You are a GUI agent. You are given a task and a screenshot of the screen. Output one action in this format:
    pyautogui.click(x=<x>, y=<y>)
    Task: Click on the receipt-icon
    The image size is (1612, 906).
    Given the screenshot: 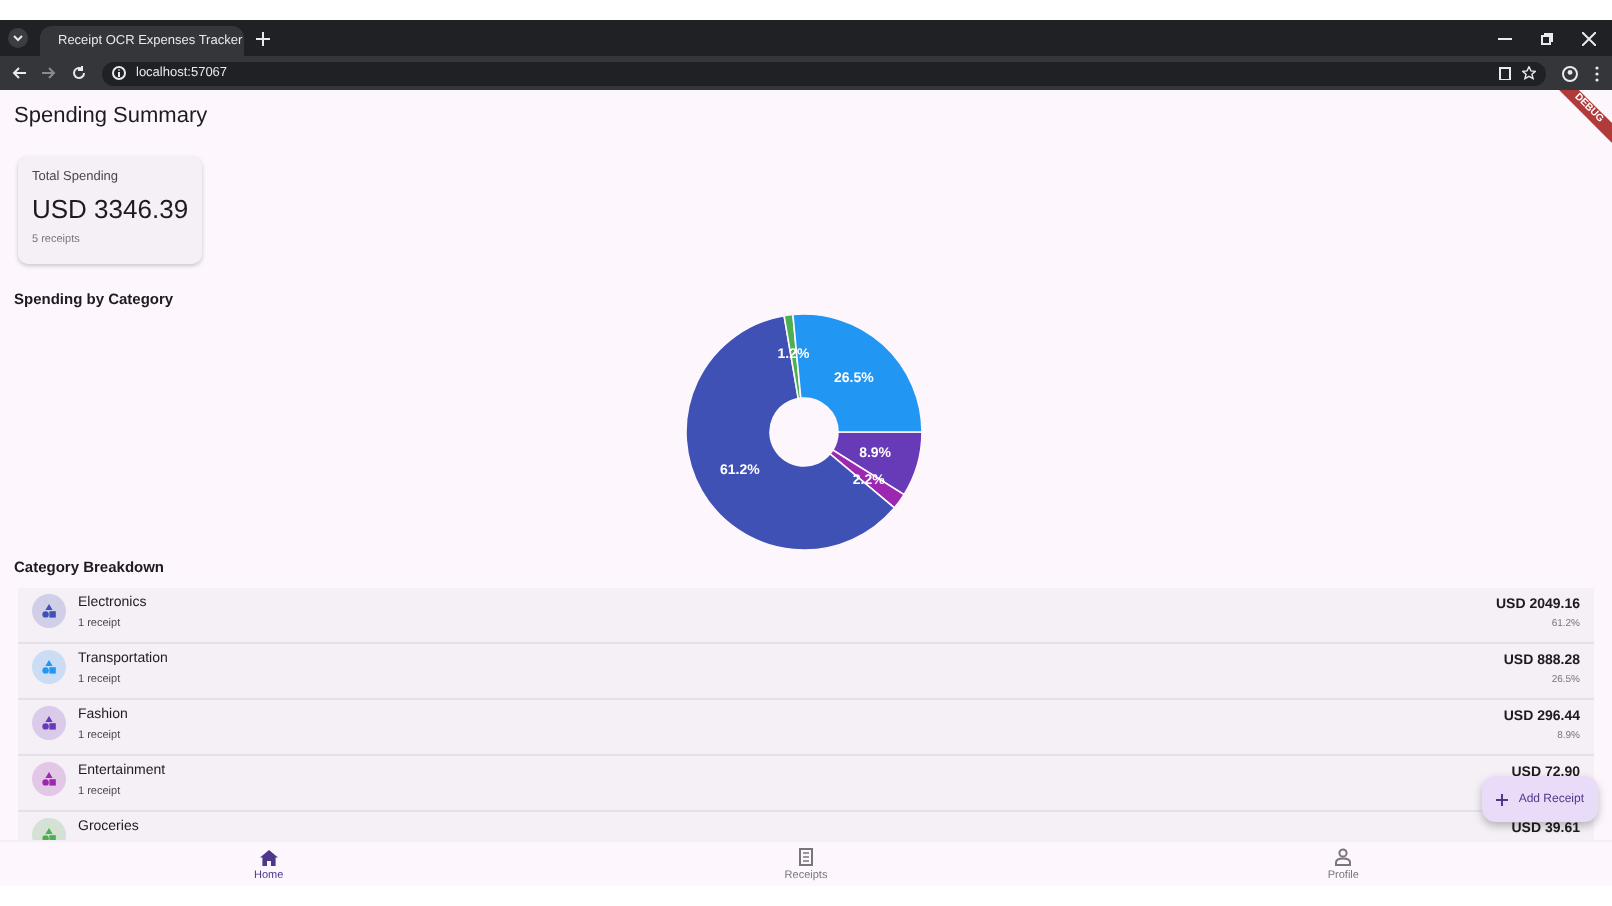 What is the action you would take?
    pyautogui.click(x=806, y=857)
    